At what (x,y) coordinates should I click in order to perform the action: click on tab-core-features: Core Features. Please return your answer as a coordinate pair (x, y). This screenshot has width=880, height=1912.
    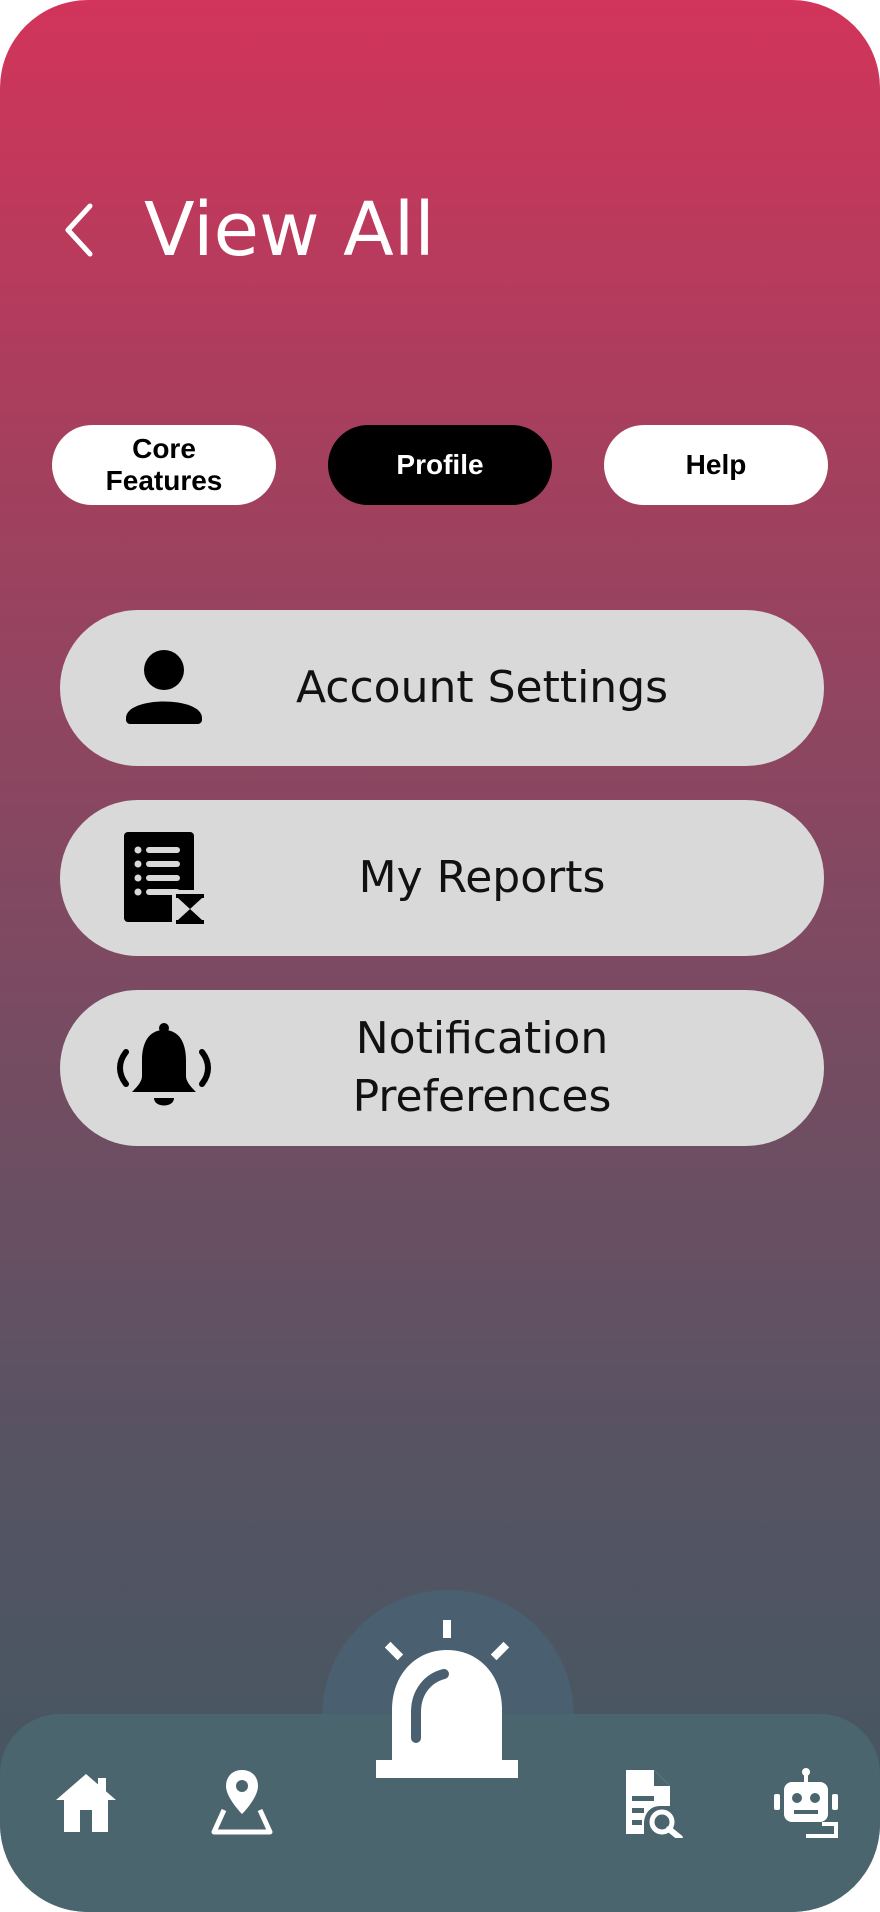
    Looking at the image, I should click on (164, 465).